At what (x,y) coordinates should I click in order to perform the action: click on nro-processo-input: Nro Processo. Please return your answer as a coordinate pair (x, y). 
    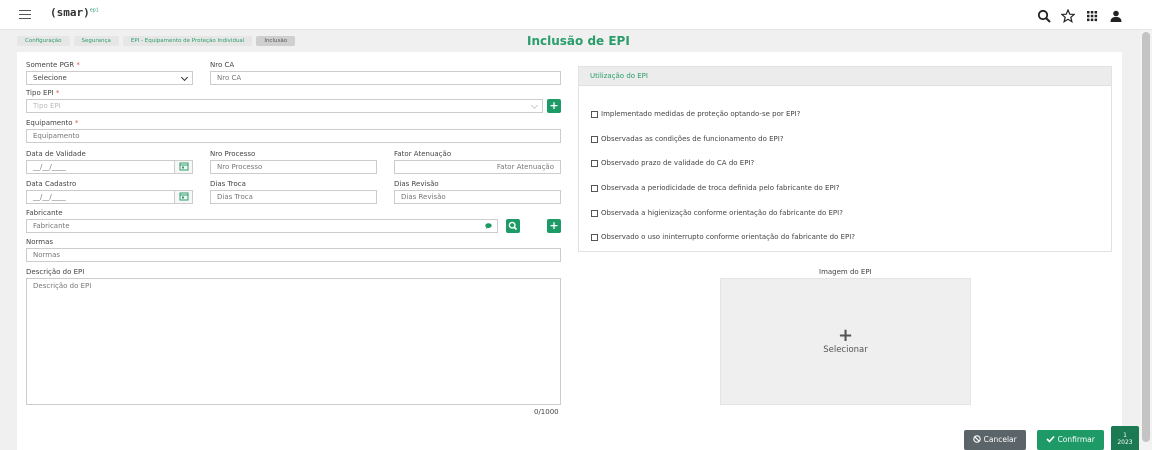
    Looking at the image, I should click on (293, 167).